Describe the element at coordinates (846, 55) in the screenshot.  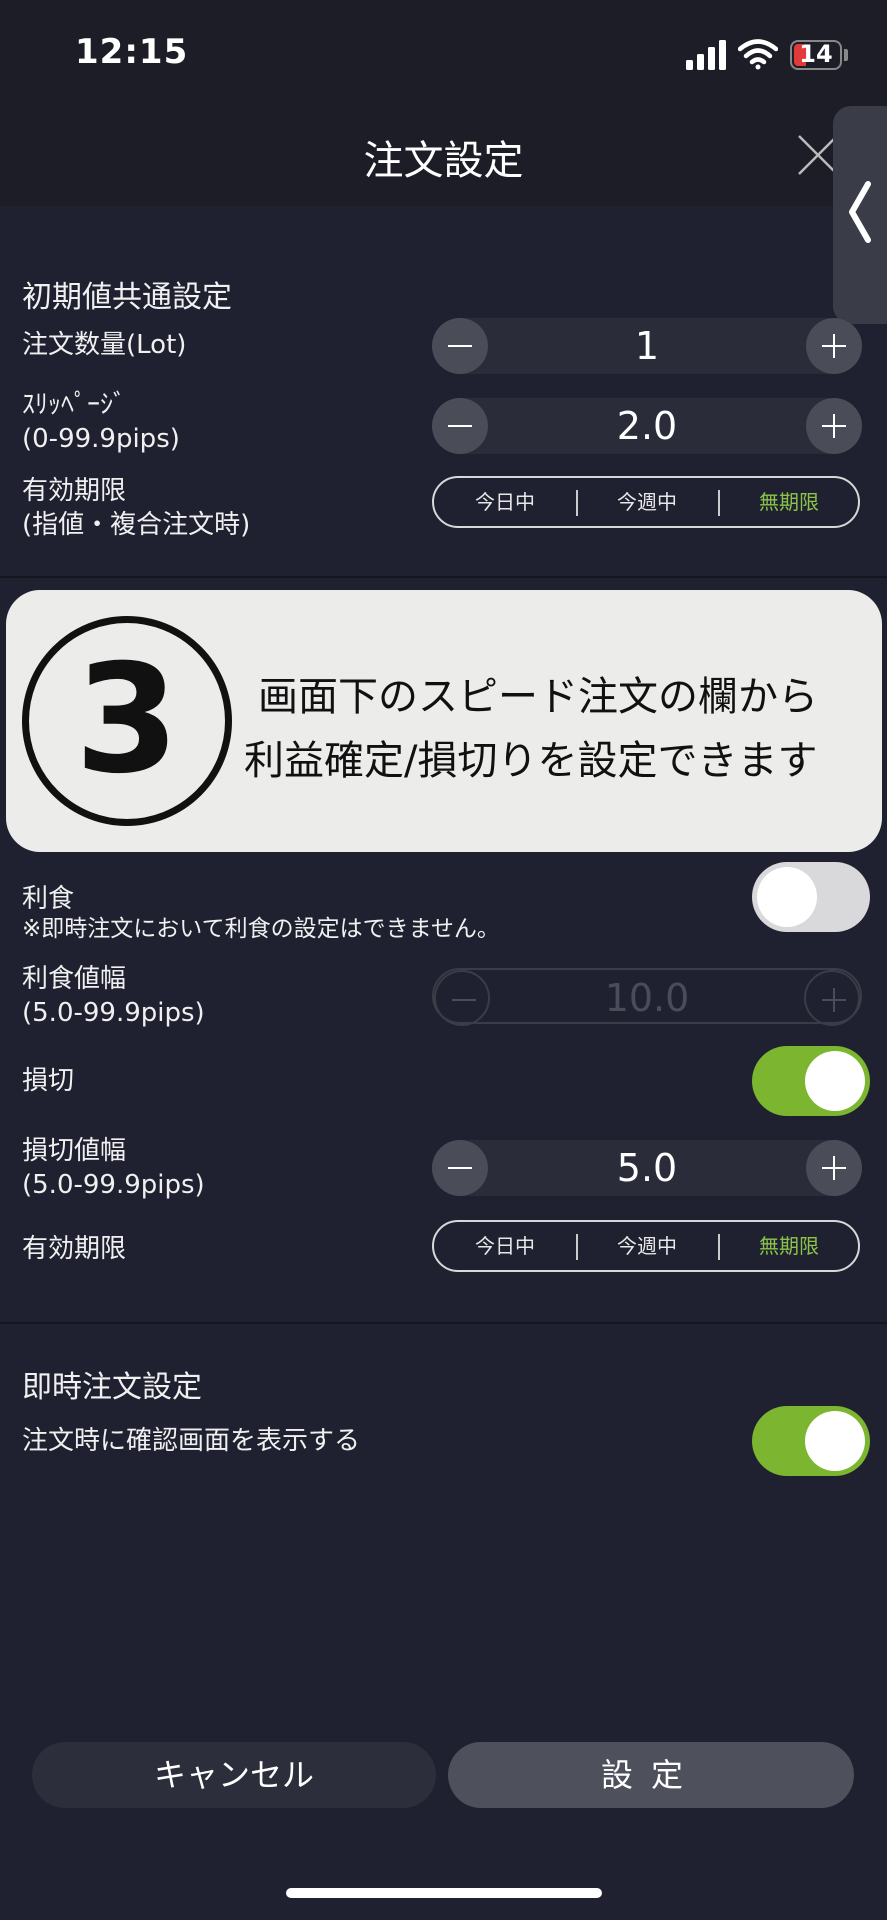
I see `battery-nub` at that location.